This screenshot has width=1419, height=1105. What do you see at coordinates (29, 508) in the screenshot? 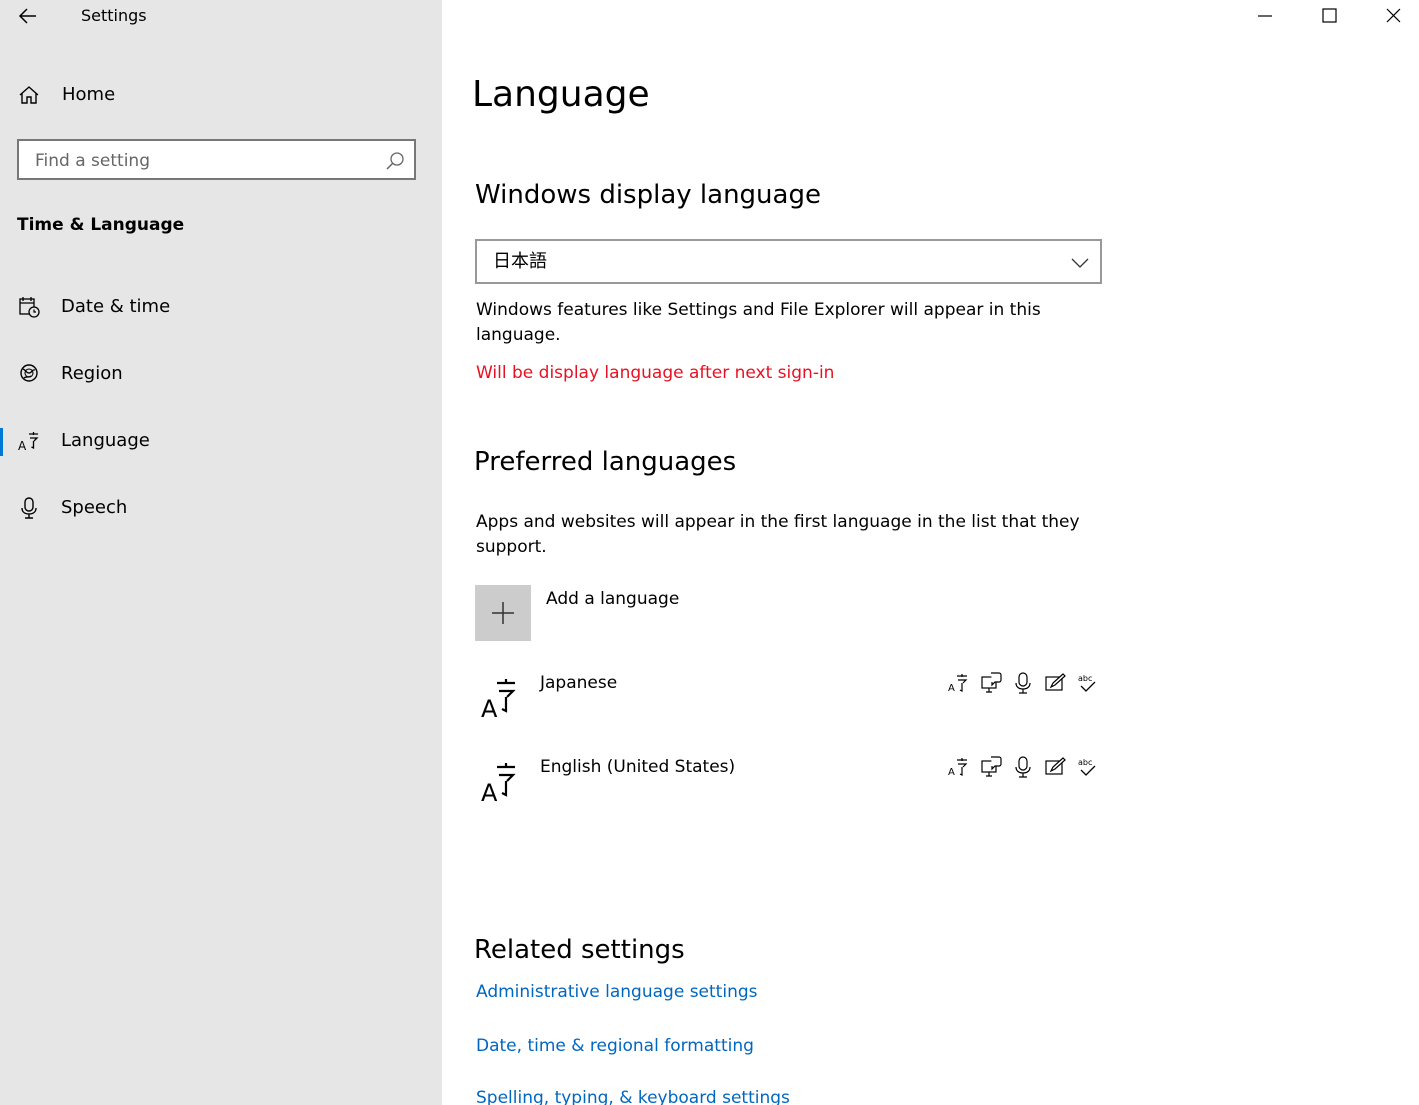
I see `microphone-icon` at bounding box center [29, 508].